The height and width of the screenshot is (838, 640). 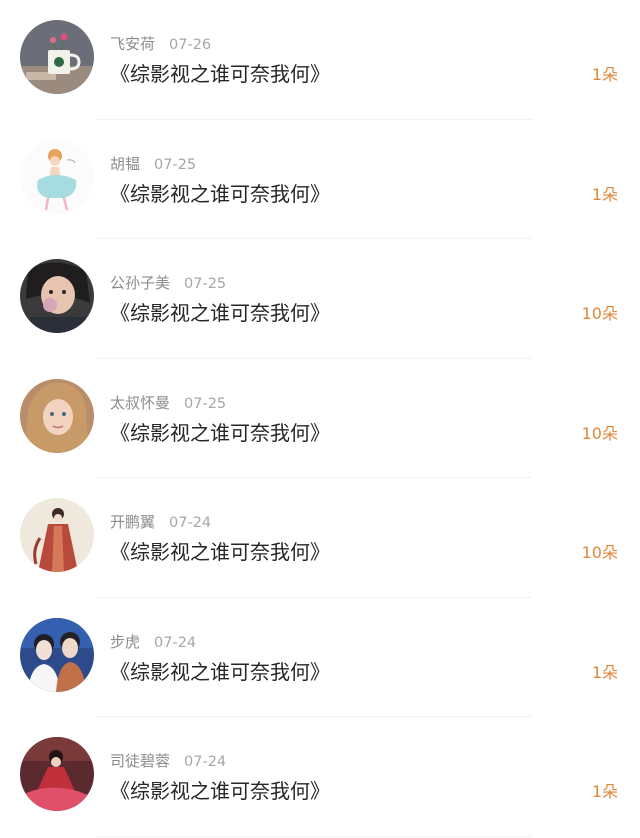 I want to click on avatar-red-dress-icon, so click(x=57, y=774).